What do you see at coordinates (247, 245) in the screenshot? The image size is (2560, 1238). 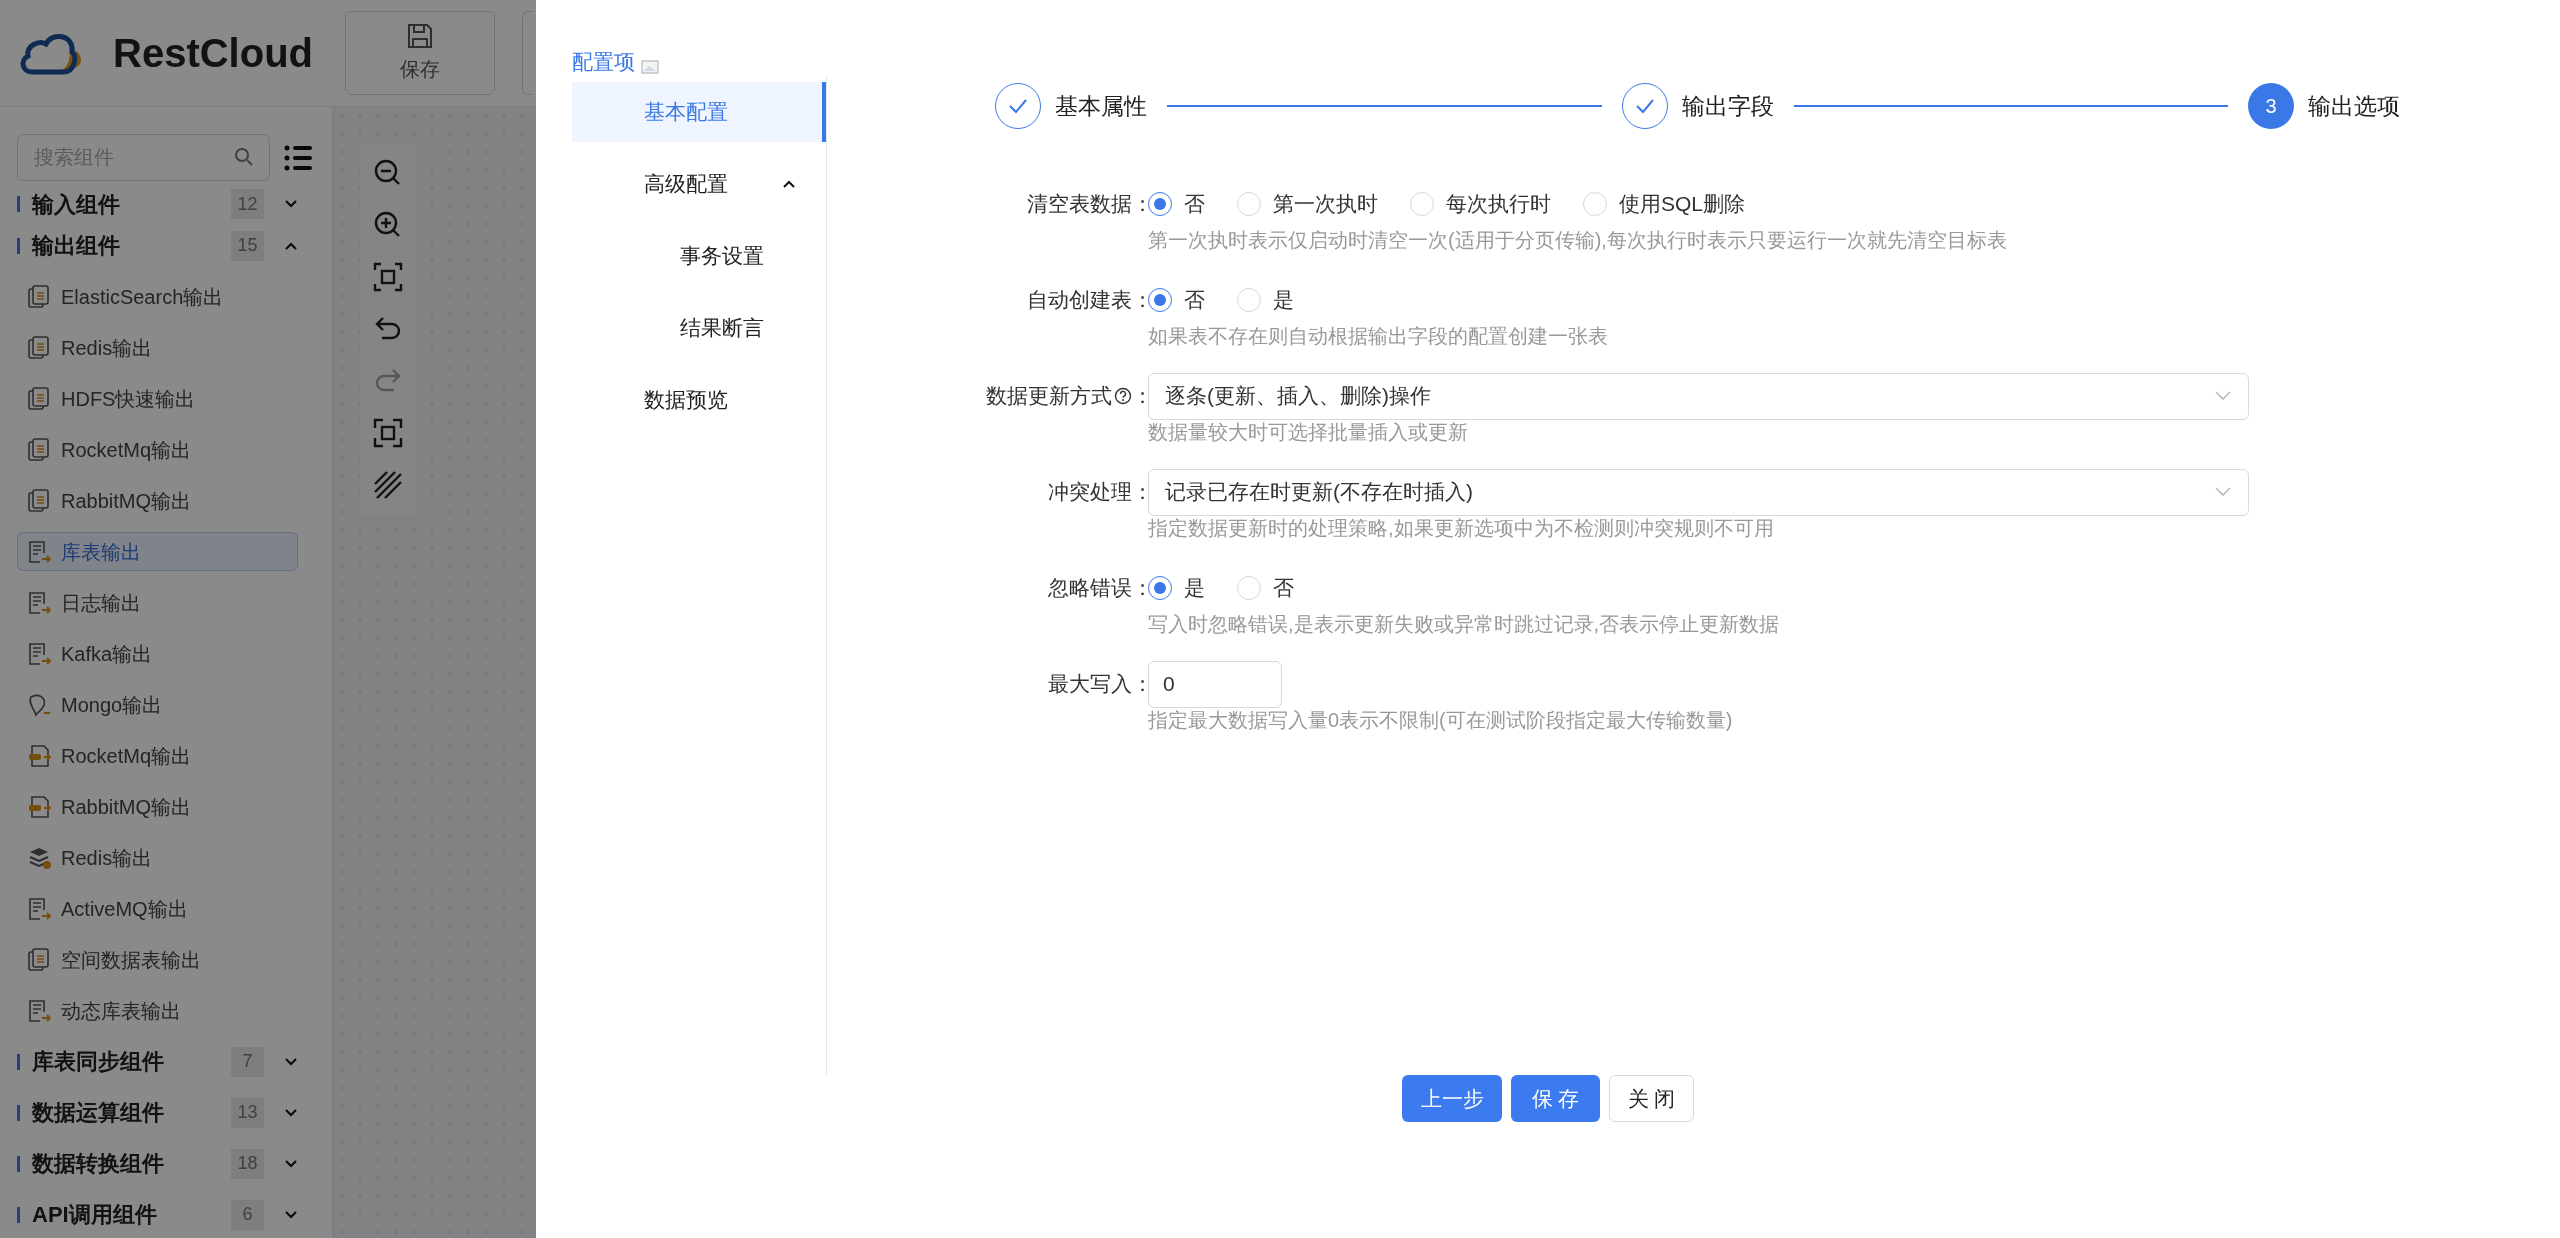 I see `count-badge: 15` at bounding box center [247, 245].